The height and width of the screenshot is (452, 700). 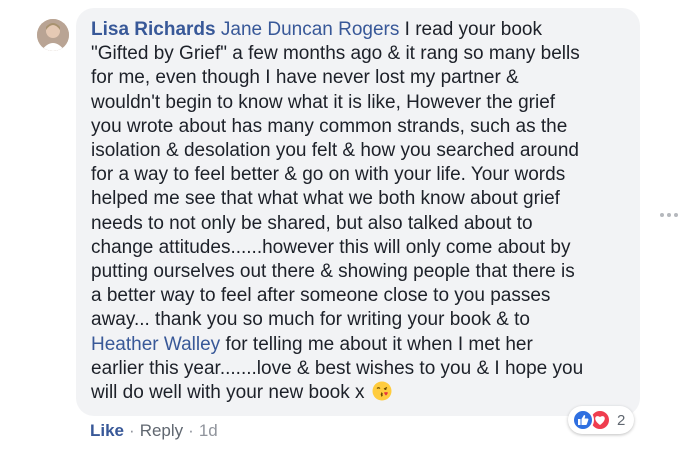 What do you see at coordinates (228, 393) in the screenshot?
I see `comment-text: will do well with your new book x` at bounding box center [228, 393].